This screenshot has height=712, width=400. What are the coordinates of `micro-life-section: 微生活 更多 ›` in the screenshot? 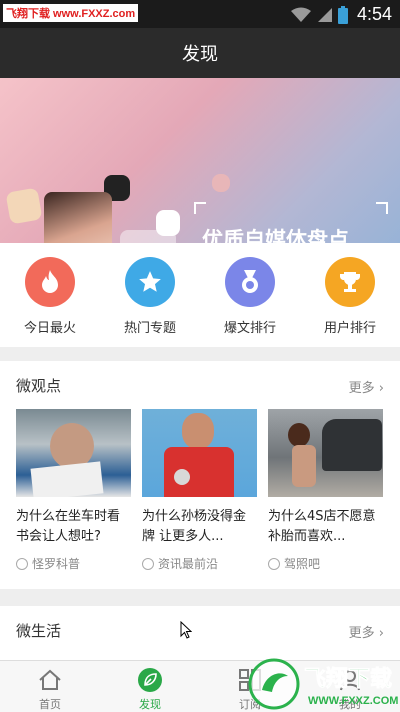 It's located at (200, 633).